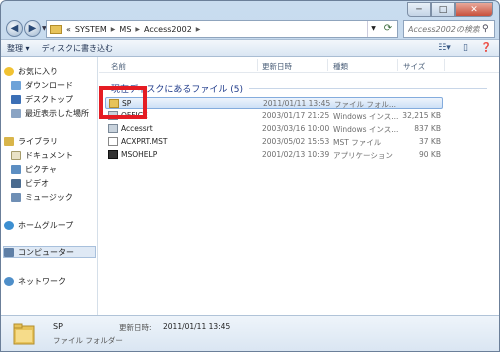 This screenshot has height=352, width=500. Describe the element at coordinates (250, 333) in the screenshot. I see `details-pane: SP ファイル フォルダー 更新日時: 2011/01/11 13:45` at that location.